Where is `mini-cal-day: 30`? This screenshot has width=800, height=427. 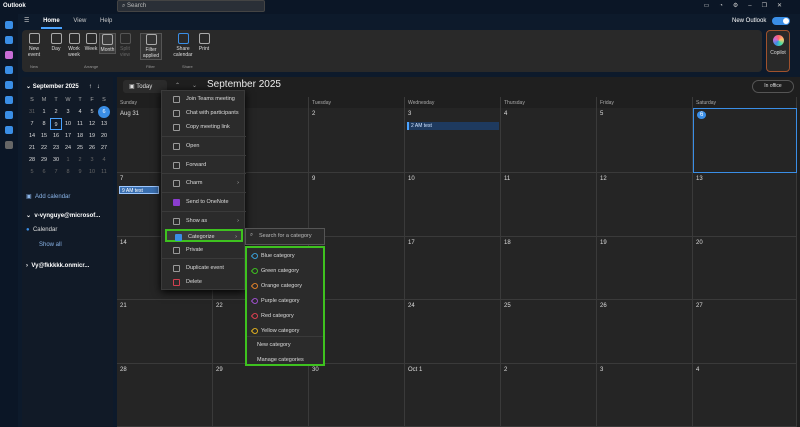
mini-cal-day: 30 is located at coordinates (56, 160).